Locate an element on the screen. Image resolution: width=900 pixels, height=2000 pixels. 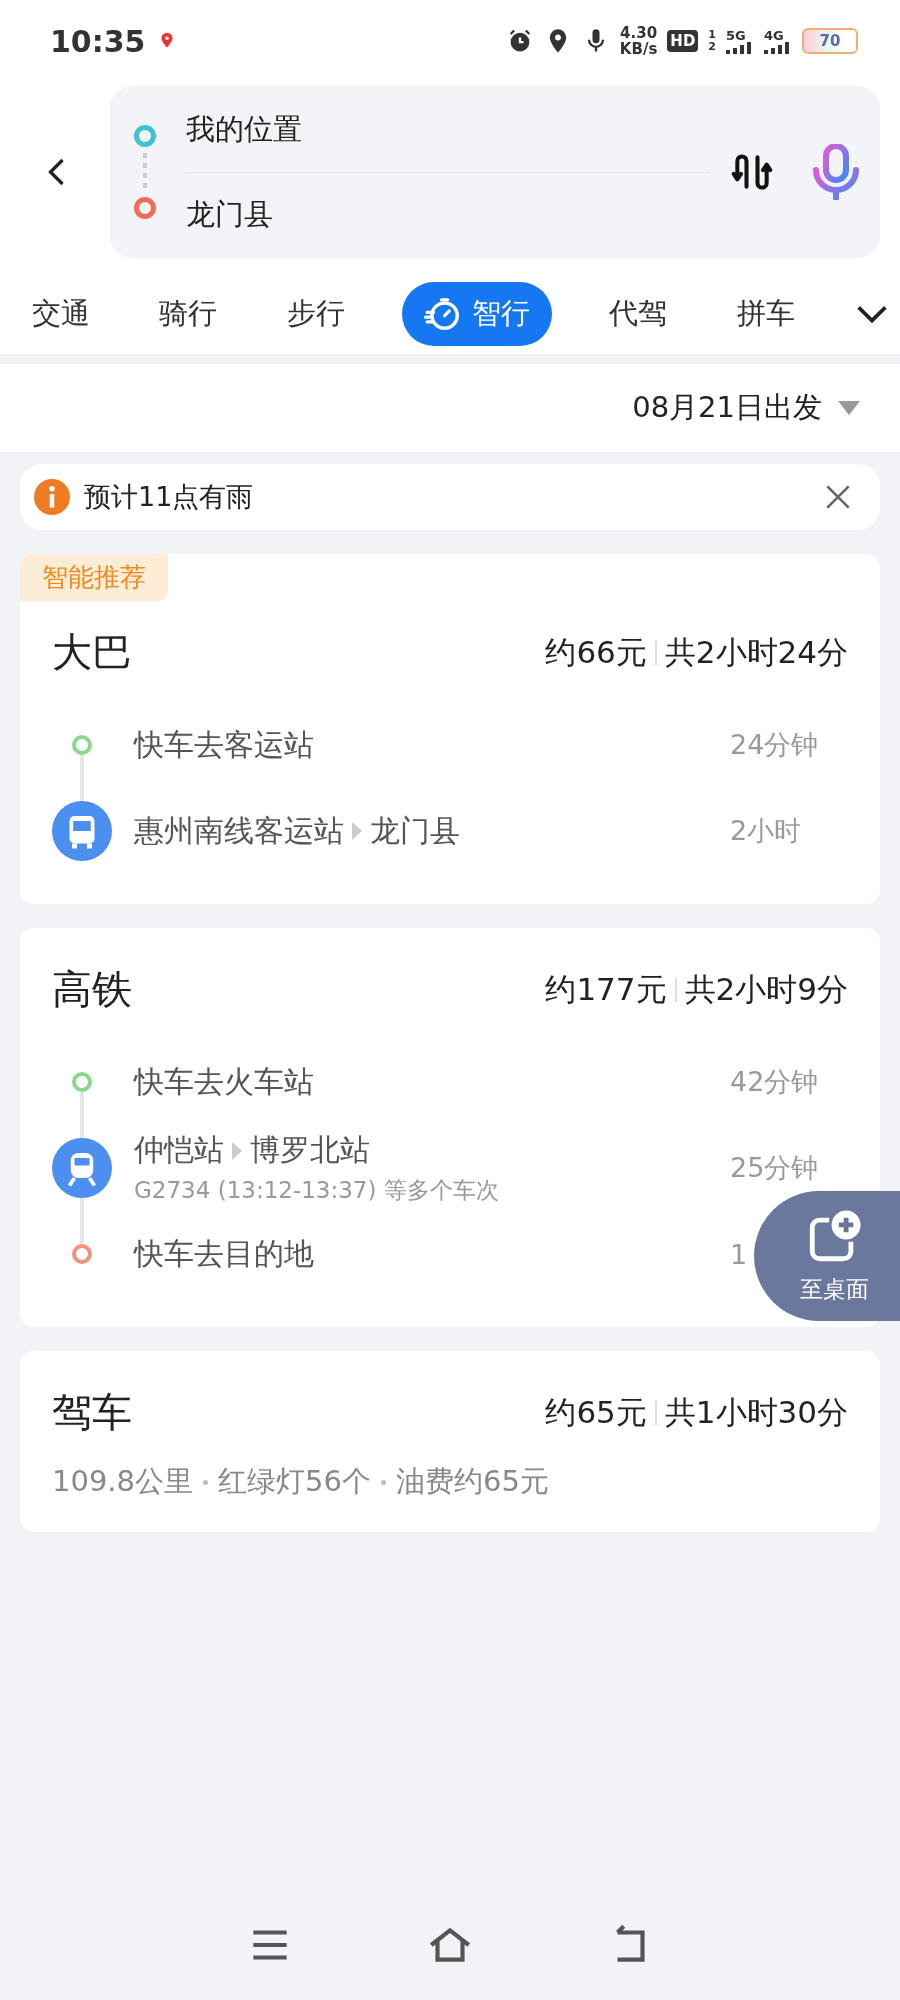
step-duration: 24分钟 is located at coordinates (775, 745).